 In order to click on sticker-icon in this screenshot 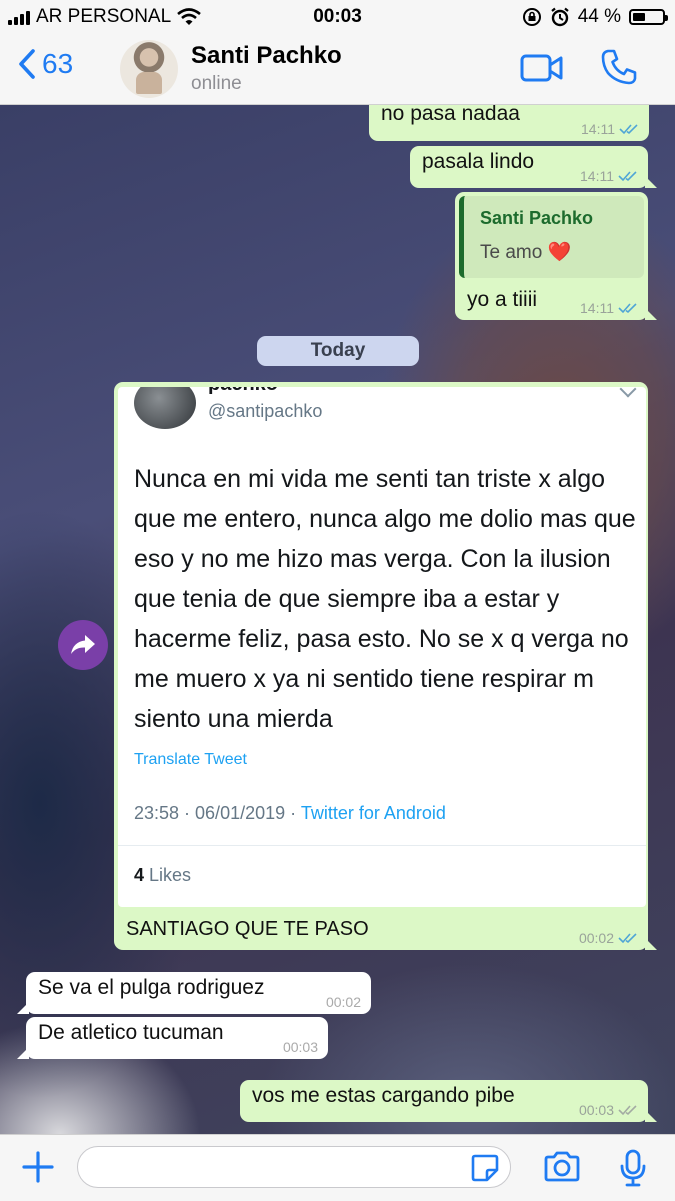, I will do `click(485, 1168)`.